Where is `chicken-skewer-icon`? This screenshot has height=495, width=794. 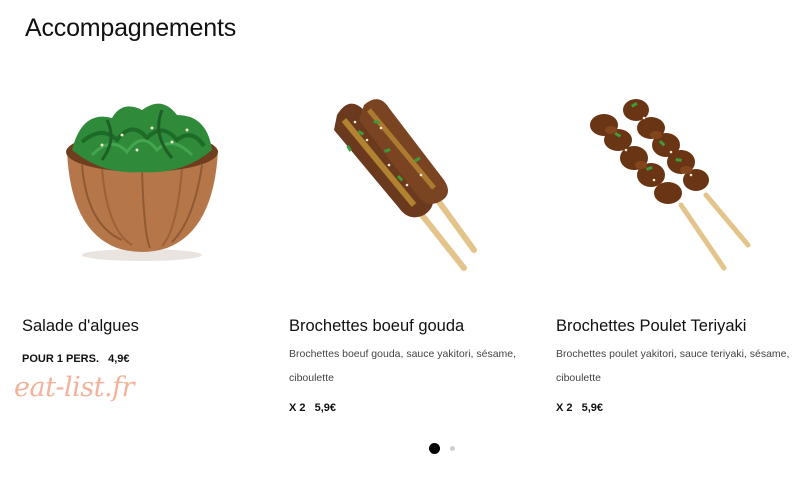
chicken-skewer-icon is located at coordinates (670, 185).